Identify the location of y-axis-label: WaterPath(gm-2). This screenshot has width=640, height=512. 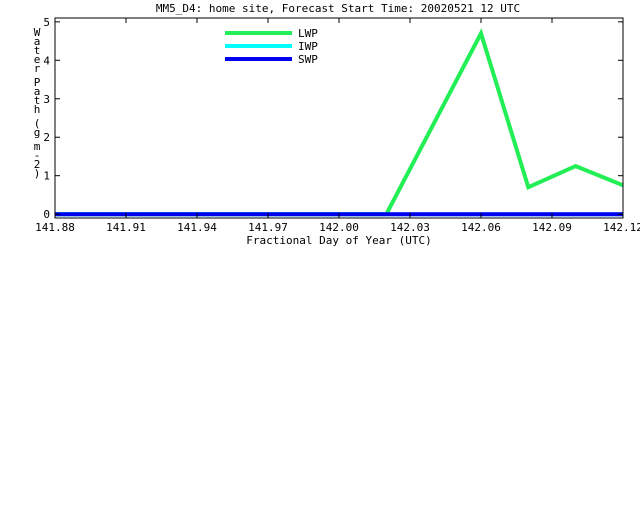
(37, 103).